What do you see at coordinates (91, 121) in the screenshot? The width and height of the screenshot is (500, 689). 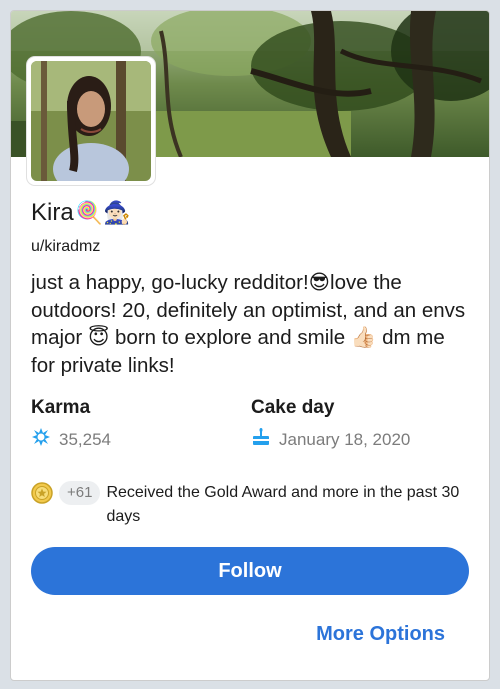 I see `avatar` at bounding box center [91, 121].